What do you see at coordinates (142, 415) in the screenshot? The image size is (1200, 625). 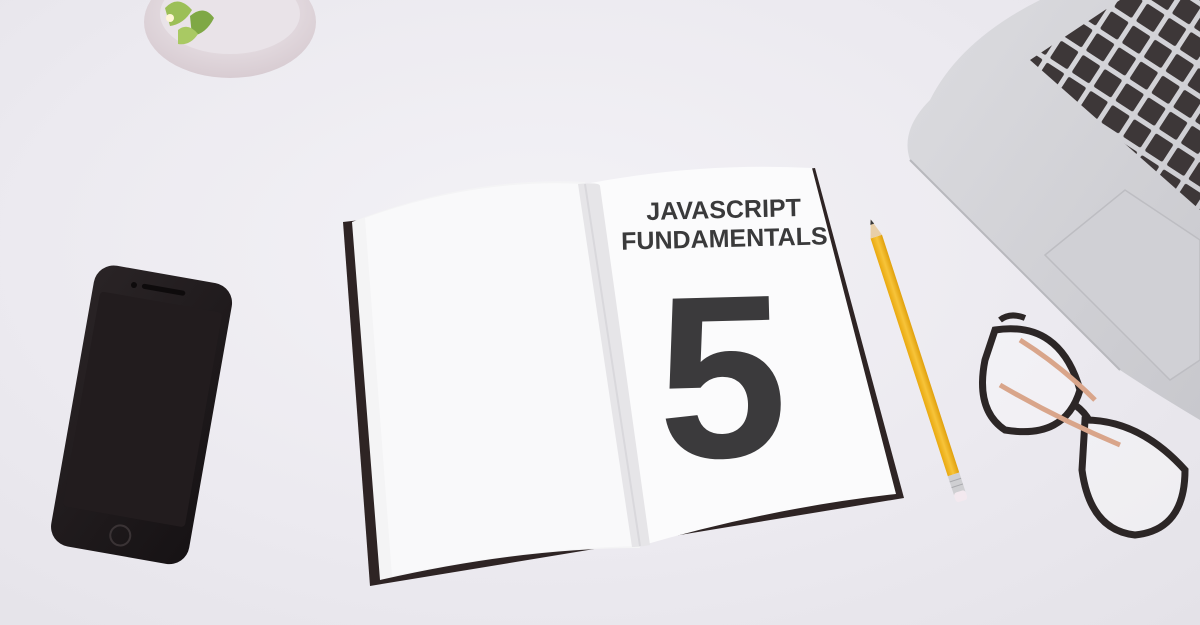 I see `smartphone` at bounding box center [142, 415].